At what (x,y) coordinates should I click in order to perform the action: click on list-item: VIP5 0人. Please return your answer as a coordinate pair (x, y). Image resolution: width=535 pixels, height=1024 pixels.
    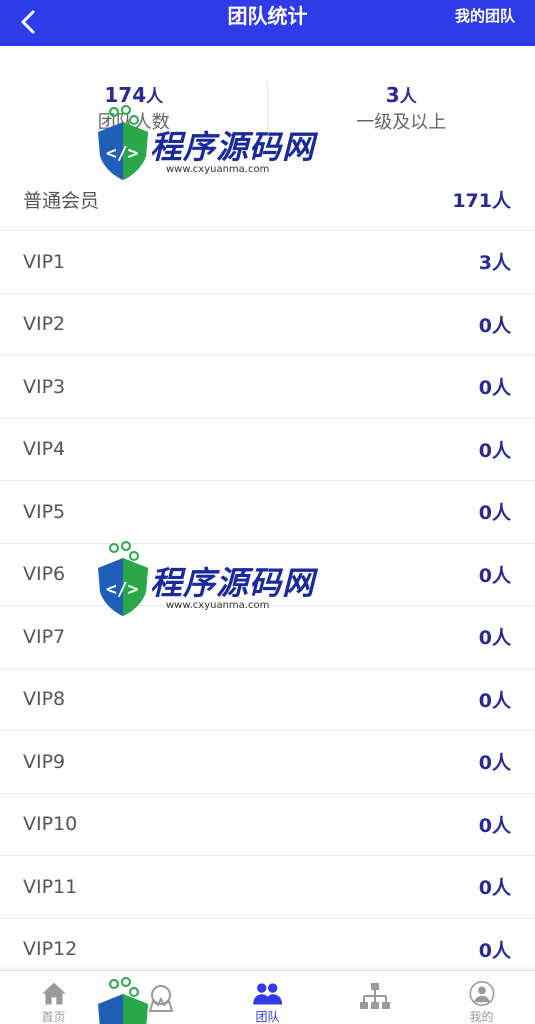
    Looking at the image, I should click on (267, 512).